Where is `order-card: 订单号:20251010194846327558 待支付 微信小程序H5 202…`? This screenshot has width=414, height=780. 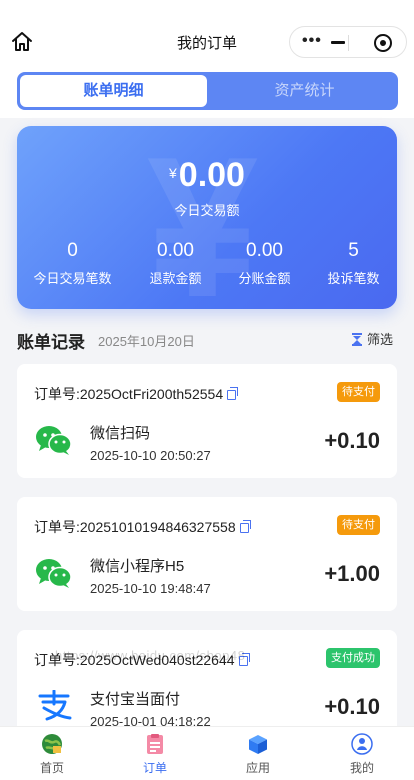 order-card: 订单号:20251010194846327558 待支付 微信小程序H5 202… is located at coordinates (207, 554).